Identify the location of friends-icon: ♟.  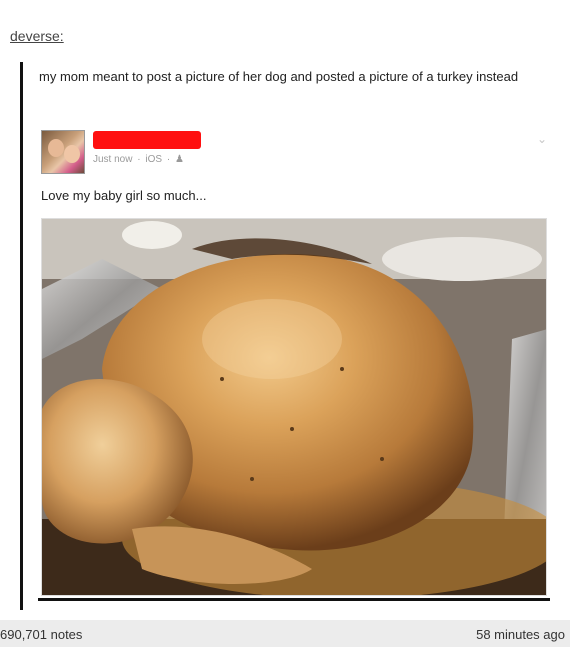
(179, 159).